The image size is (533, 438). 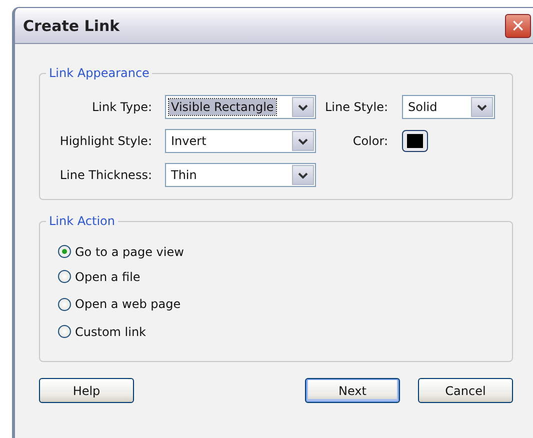 I want to click on dialog-button: Next, so click(x=352, y=390).